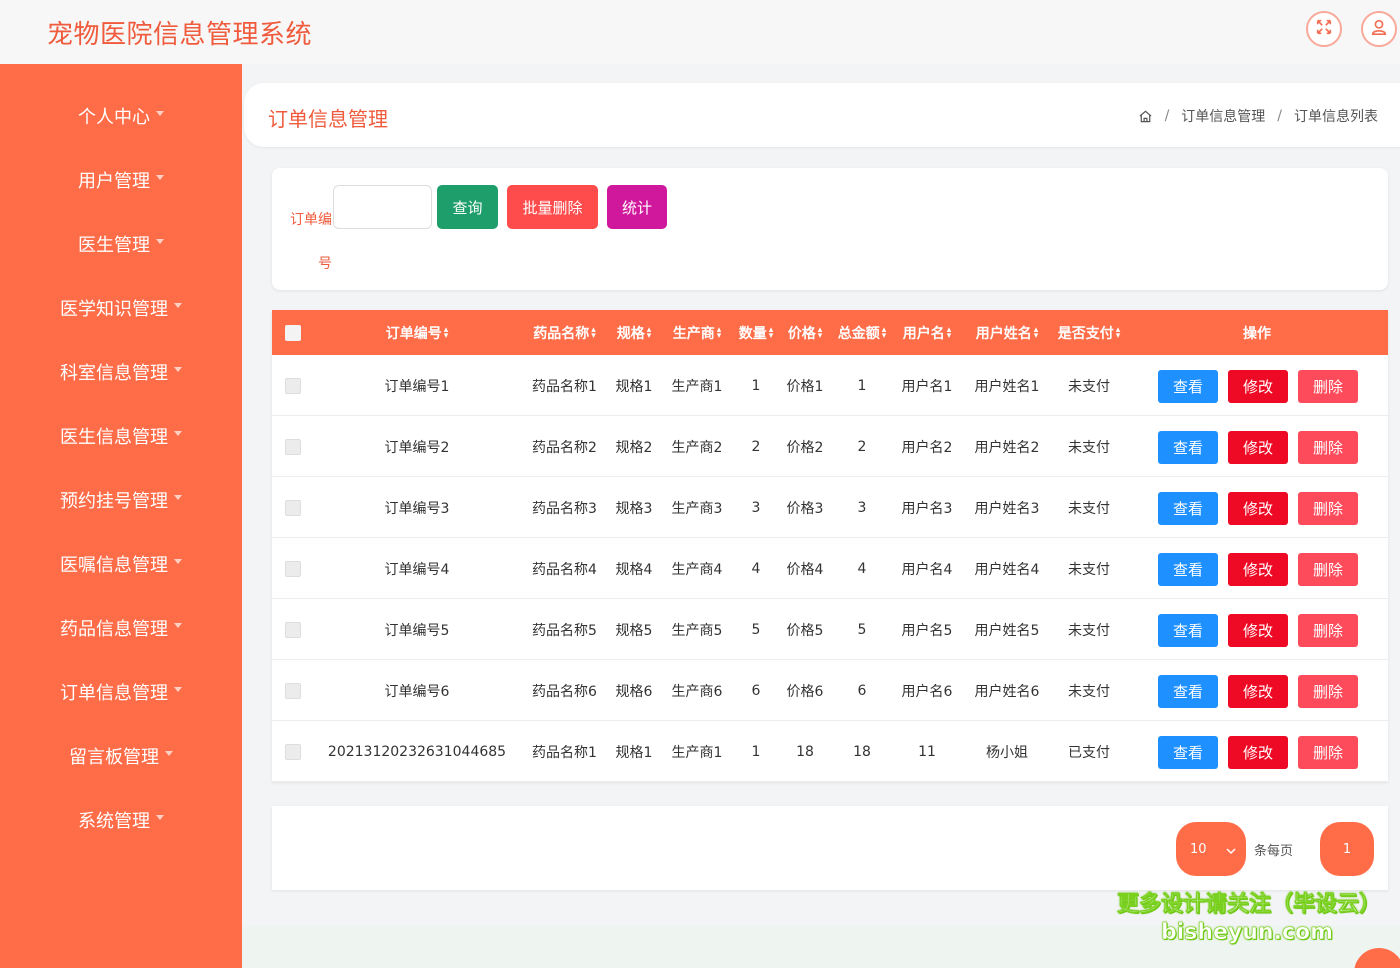 Image resolution: width=1400 pixels, height=968 pixels. What do you see at coordinates (417, 691) in the screenshot?
I see `cell-order-number: 订单编号6` at bounding box center [417, 691].